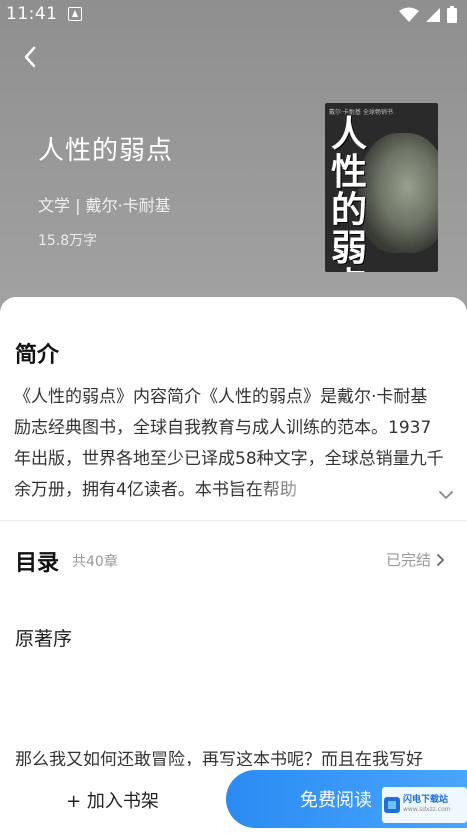  I want to click on cover-title: 人性的弱点, so click(349, 192).